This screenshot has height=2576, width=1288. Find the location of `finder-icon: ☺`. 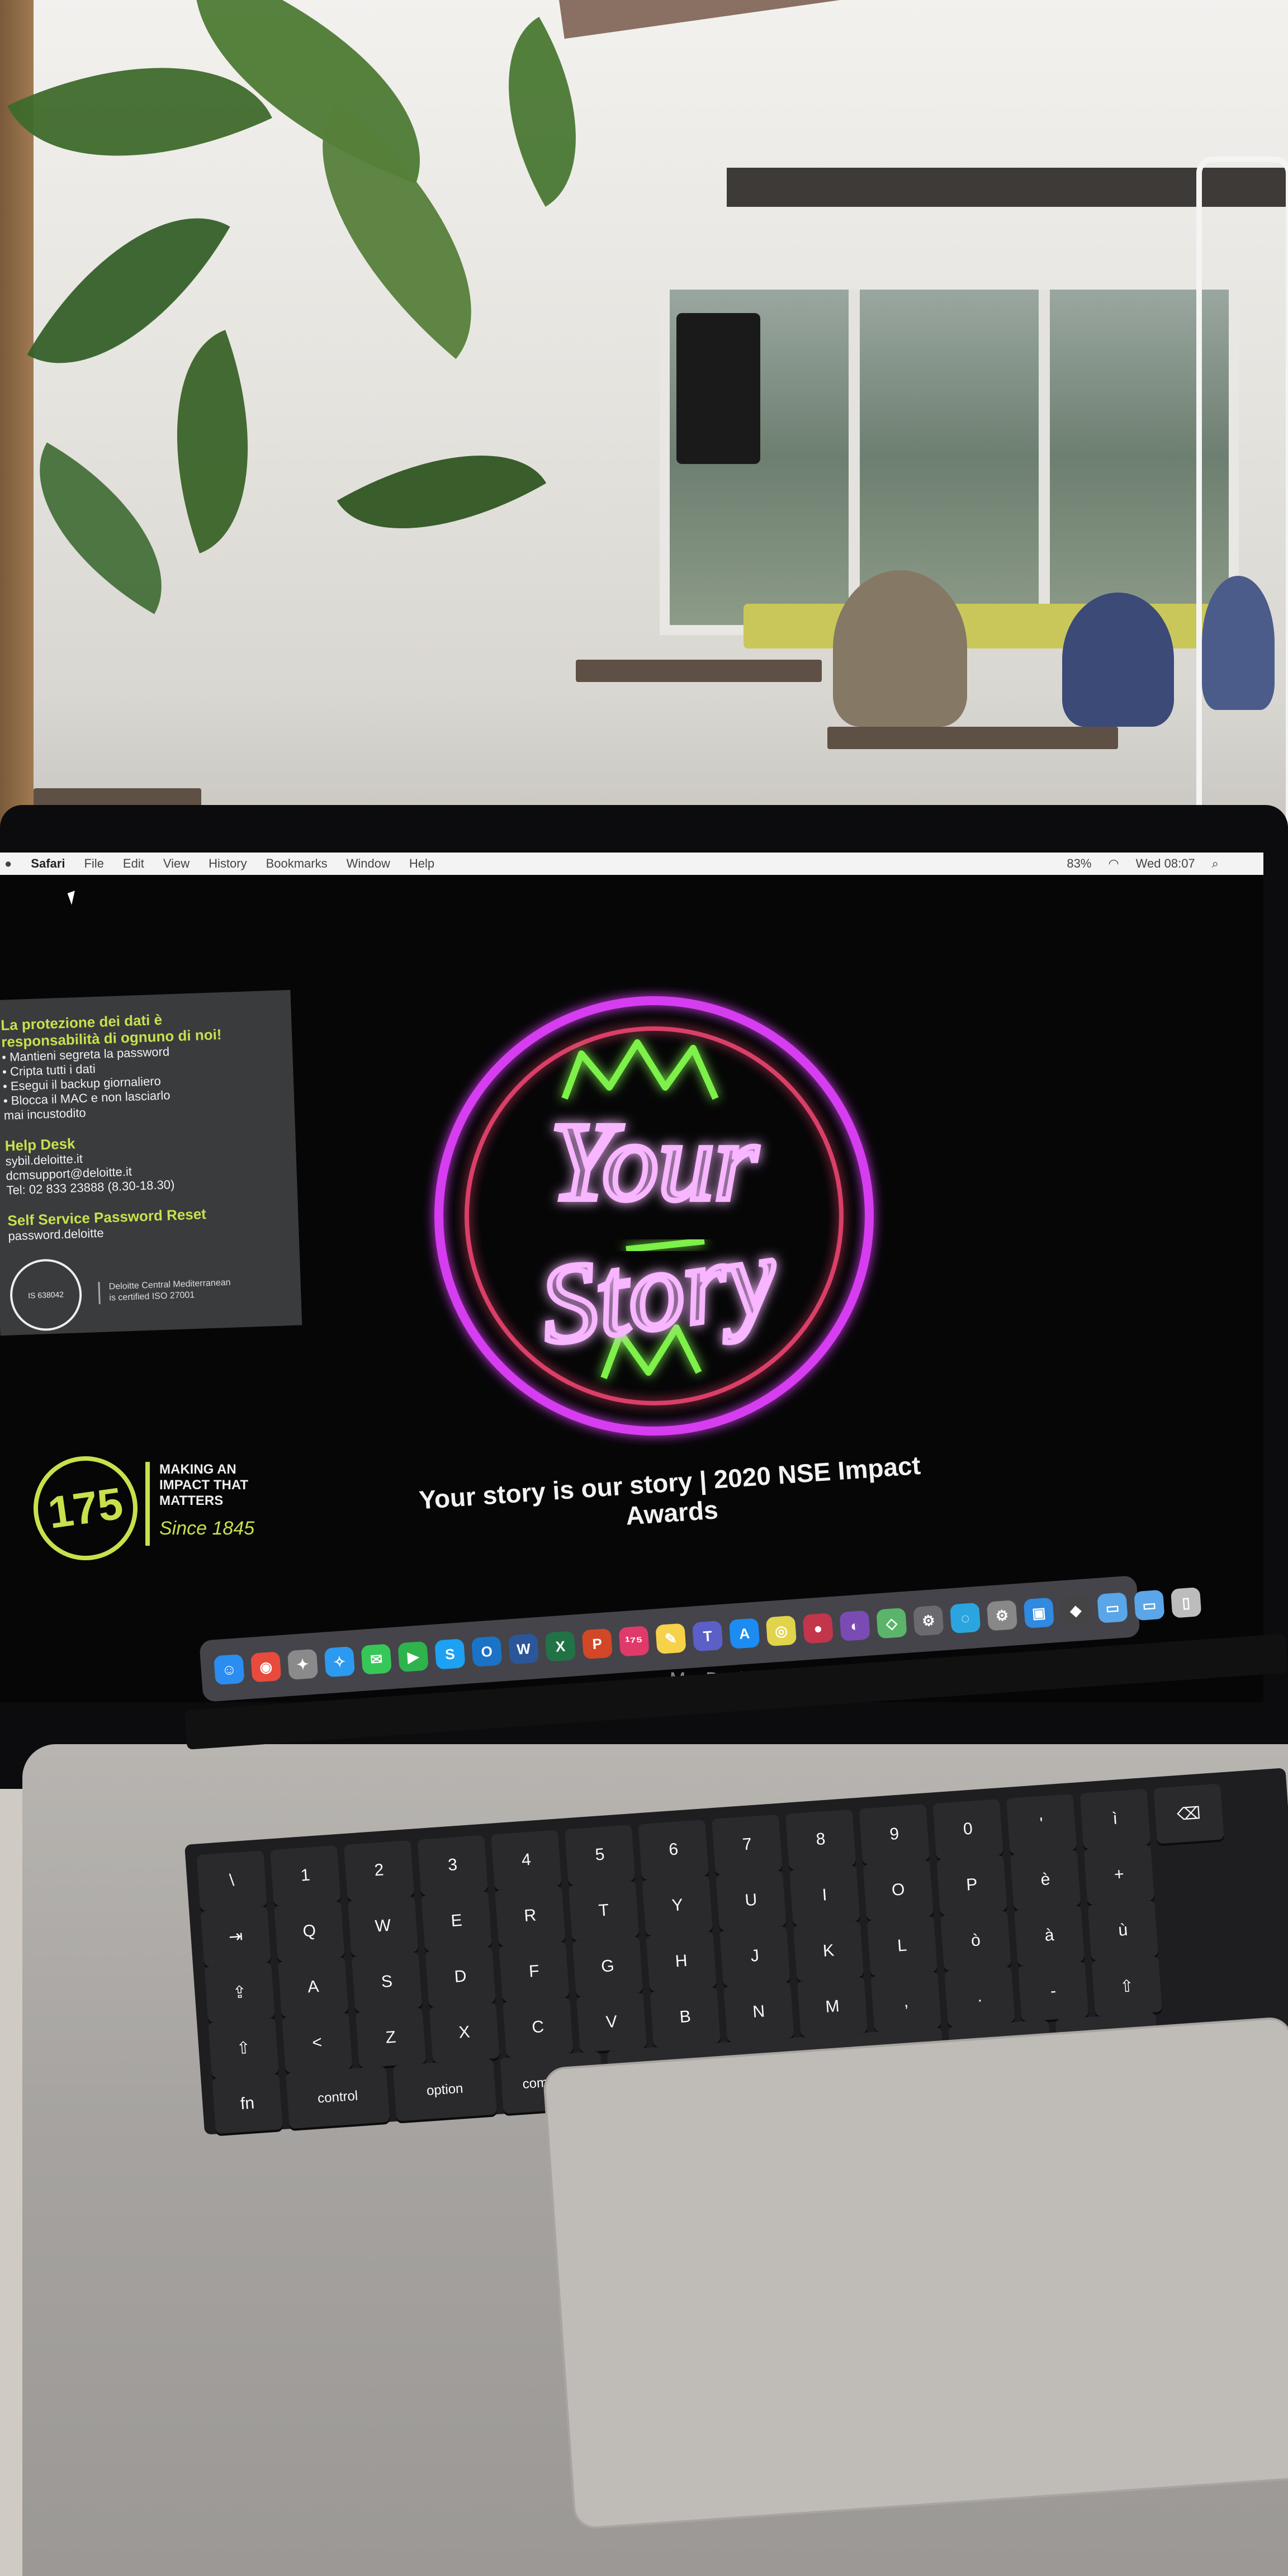

finder-icon: ☺ is located at coordinates (229, 1669).